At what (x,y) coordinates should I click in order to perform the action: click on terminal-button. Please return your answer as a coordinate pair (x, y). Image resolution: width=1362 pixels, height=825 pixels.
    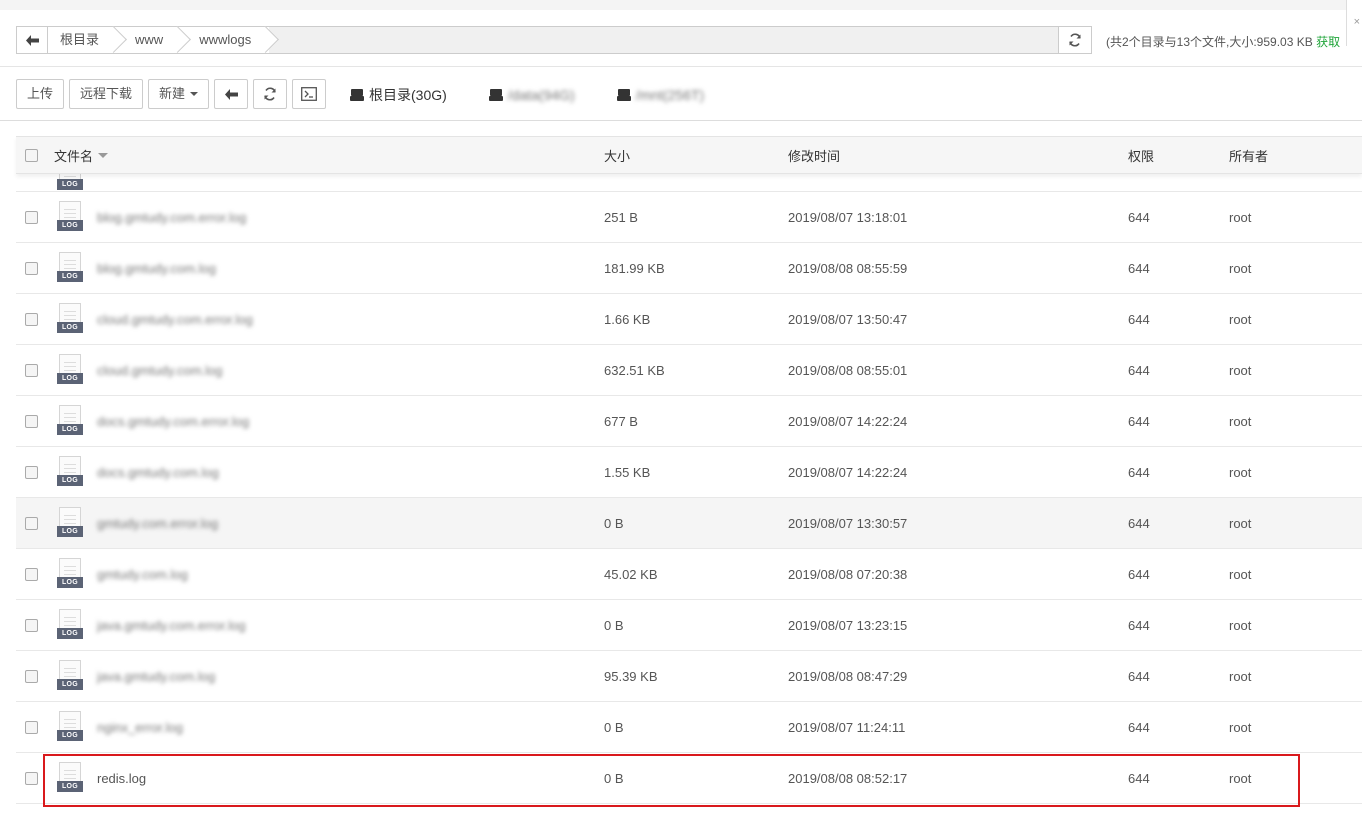
    Looking at the image, I should click on (309, 94).